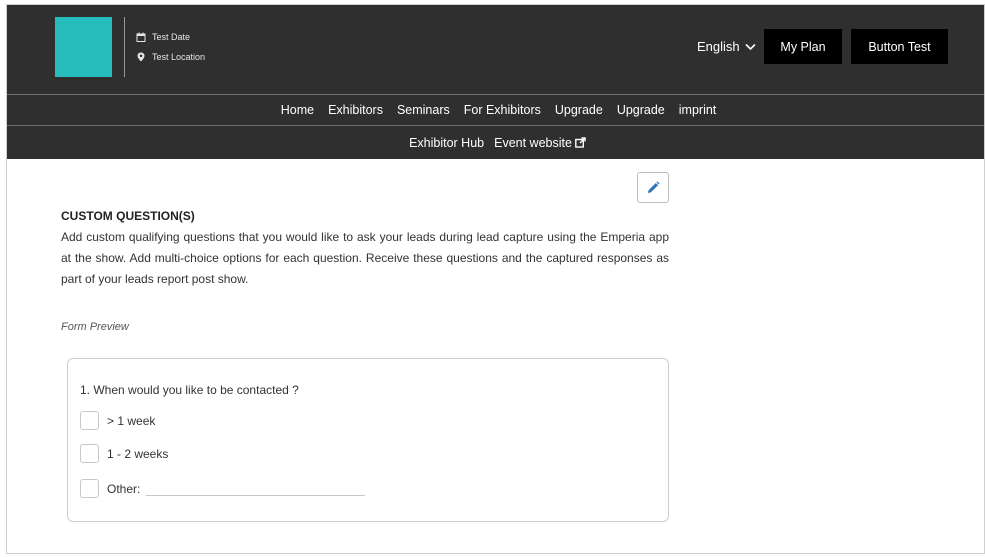 This screenshot has height=557, width=985. I want to click on calendar-icon, so click(141, 37).